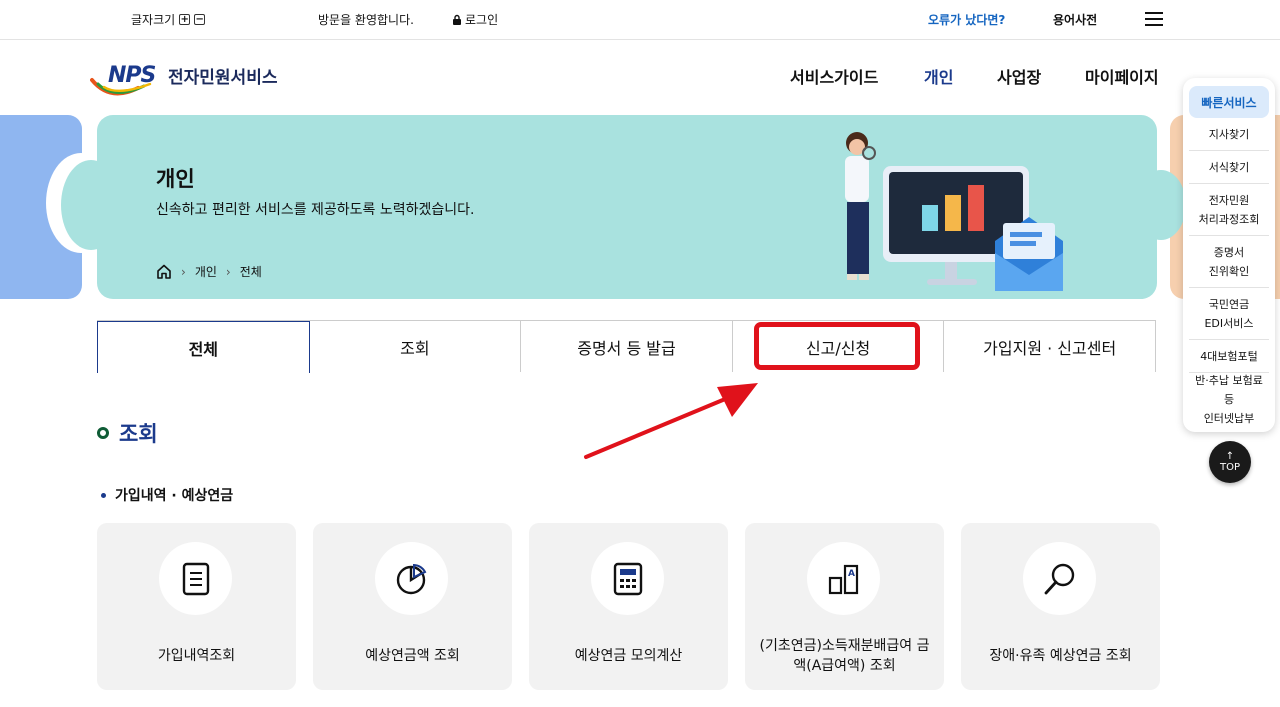 The image size is (1280, 707). I want to click on card-icon-circle: A, so click(843, 578).